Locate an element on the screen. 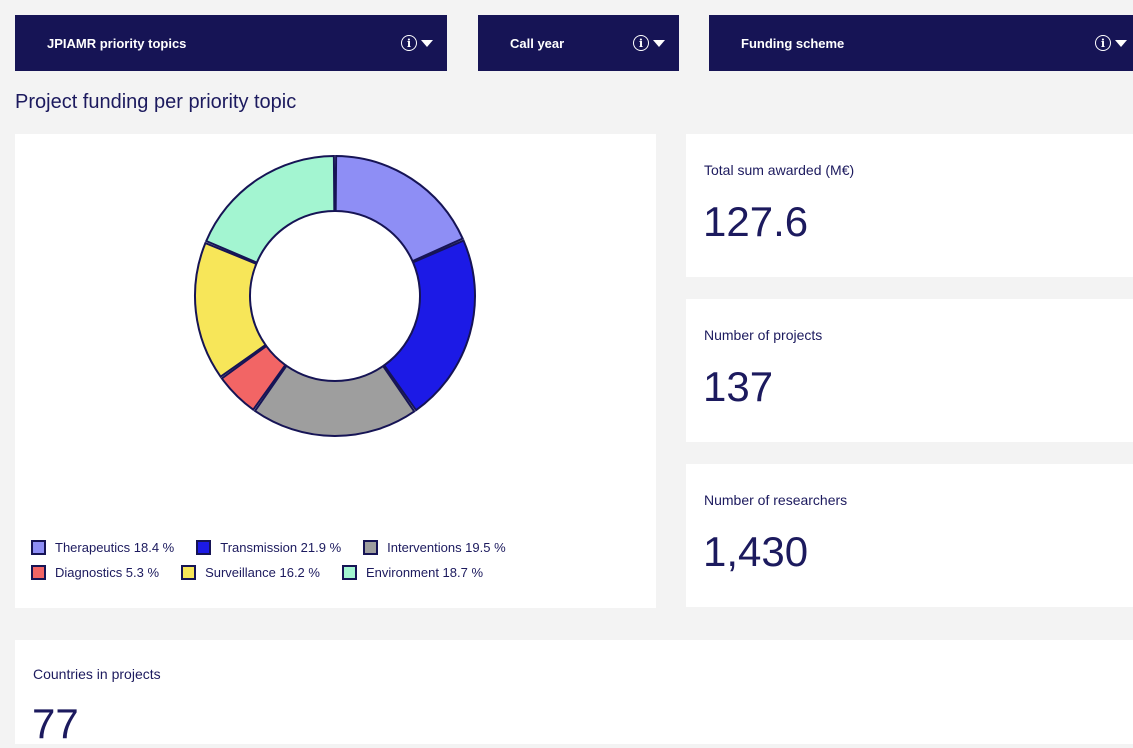  filter-funding-scheme-label: Funding scheme is located at coordinates (793, 43).